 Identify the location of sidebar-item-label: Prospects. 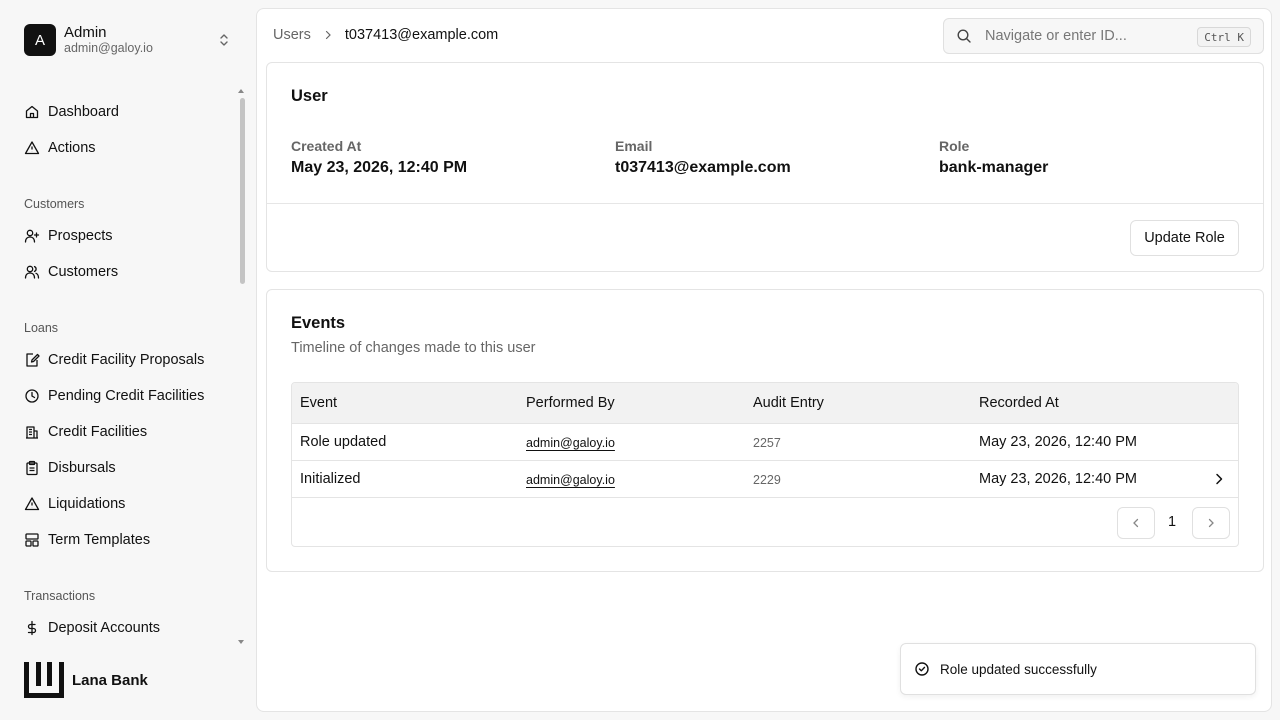
(80, 236).